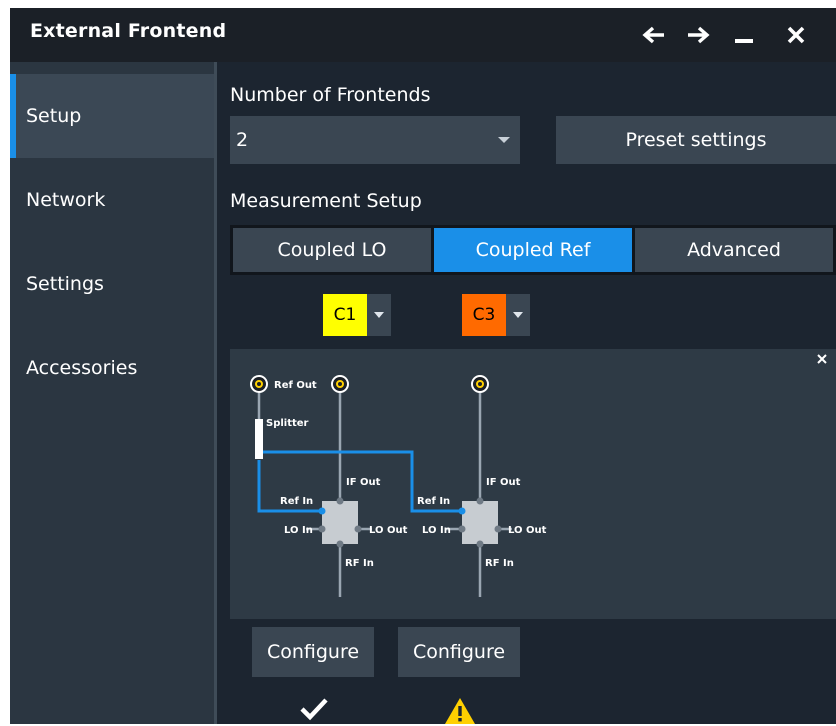  I want to click on tab-coupled-ref: Coupled Ref, so click(533, 250).